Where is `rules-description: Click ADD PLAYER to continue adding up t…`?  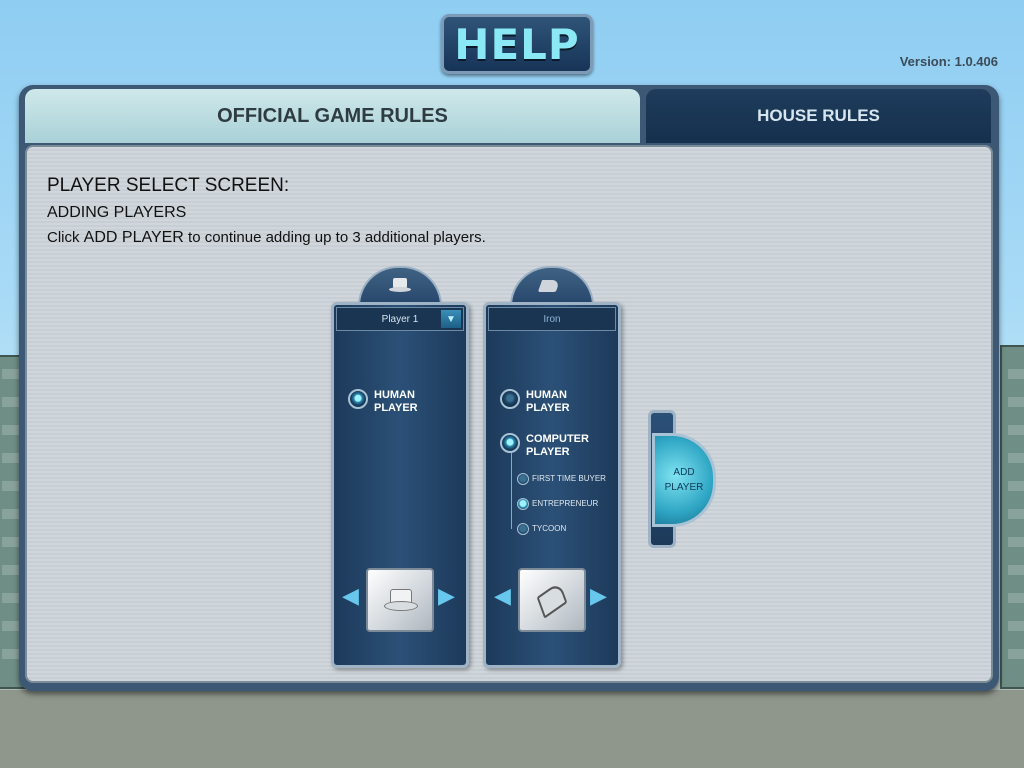
rules-description: Click ADD PLAYER to continue adding up t… is located at coordinates (266, 238).